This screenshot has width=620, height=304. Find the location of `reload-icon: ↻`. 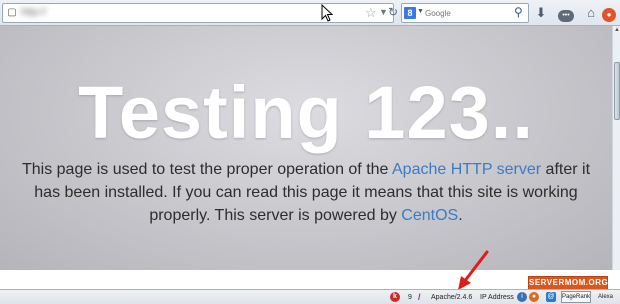

reload-icon: ↻ is located at coordinates (393, 12).